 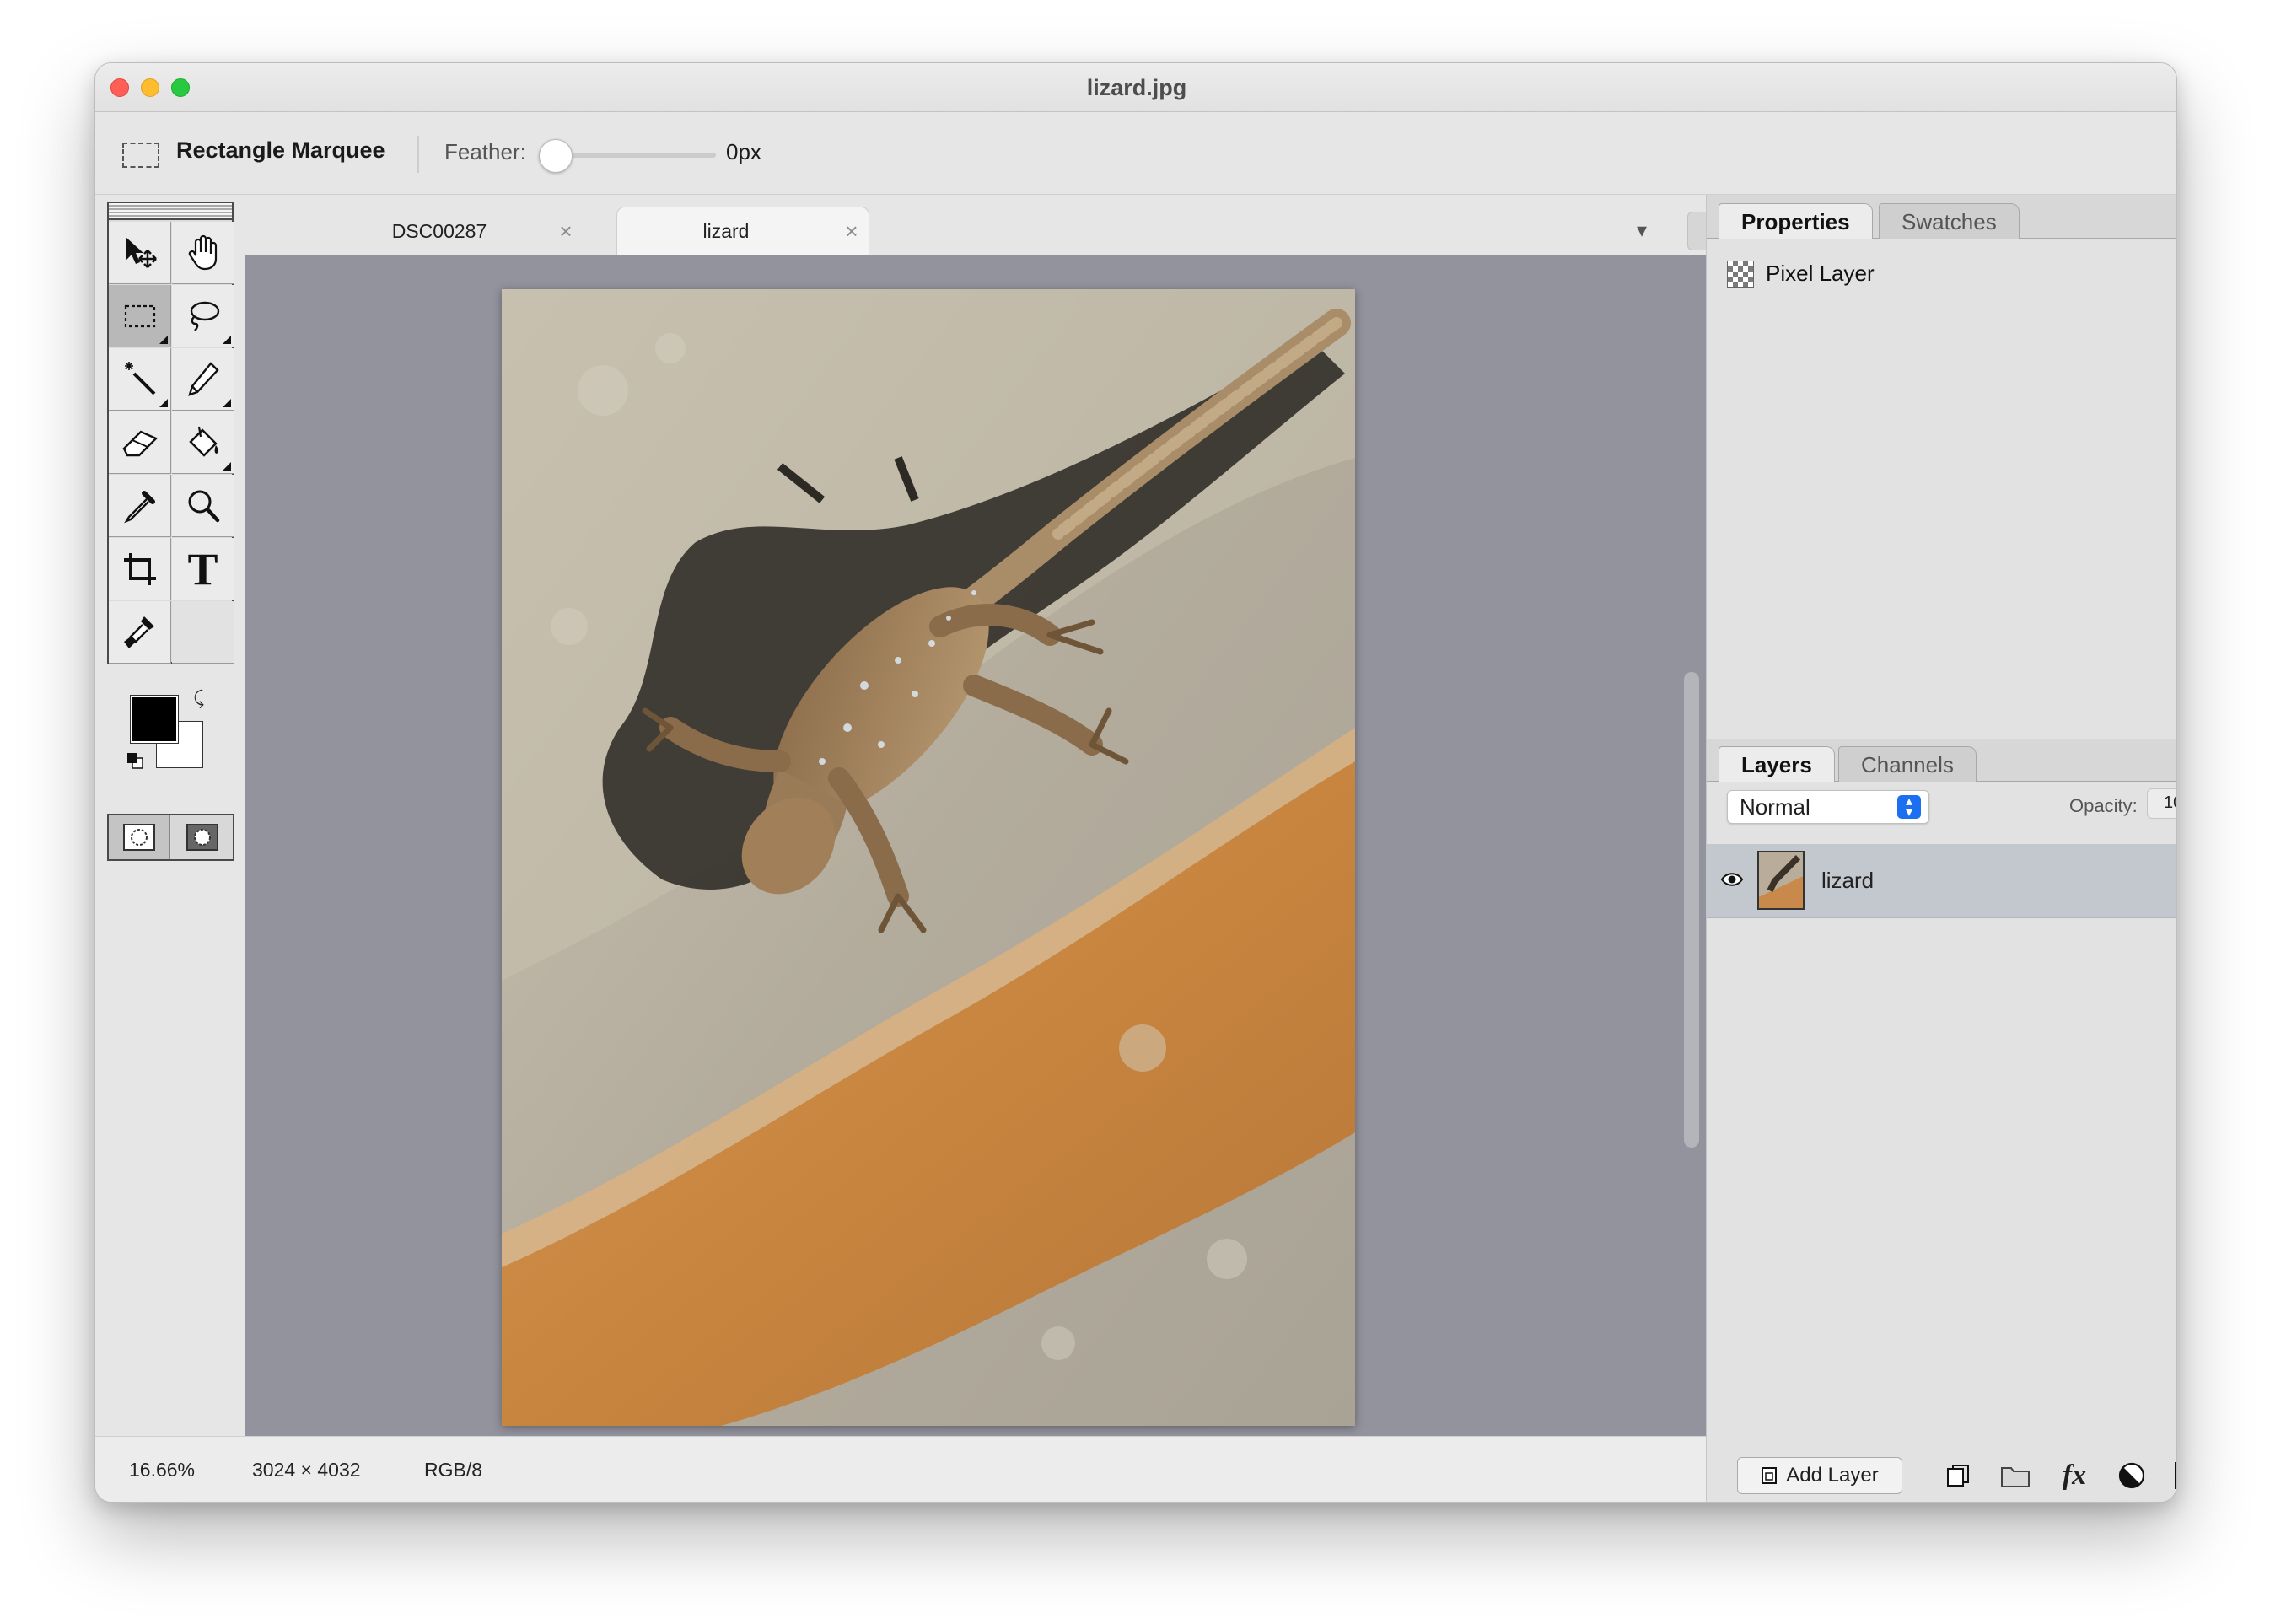 What do you see at coordinates (1832, 1475) in the screenshot?
I see `add-layer-label: Add Layer` at bounding box center [1832, 1475].